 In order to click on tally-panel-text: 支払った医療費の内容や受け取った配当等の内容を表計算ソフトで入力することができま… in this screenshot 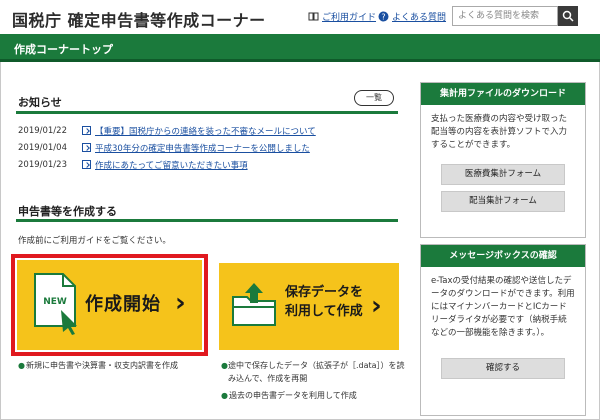, I will do `click(499, 132)`.